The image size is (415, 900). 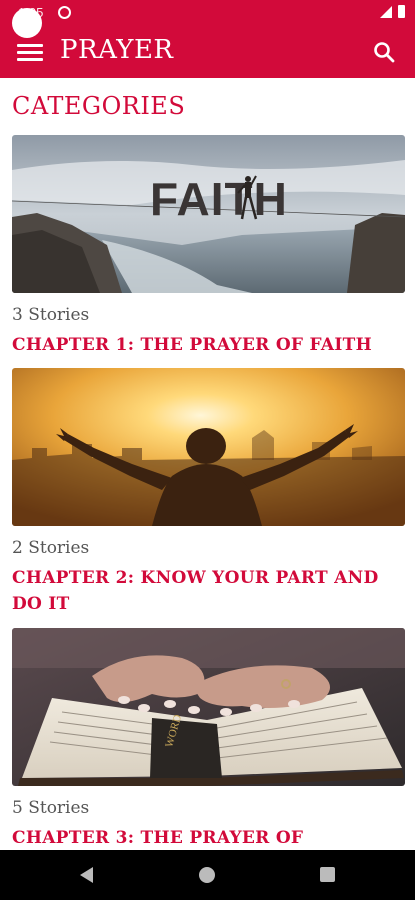 What do you see at coordinates (219, 199) in the screenshot?
I see `faith-image-text: FAITH` at bounding box center [219, 199].